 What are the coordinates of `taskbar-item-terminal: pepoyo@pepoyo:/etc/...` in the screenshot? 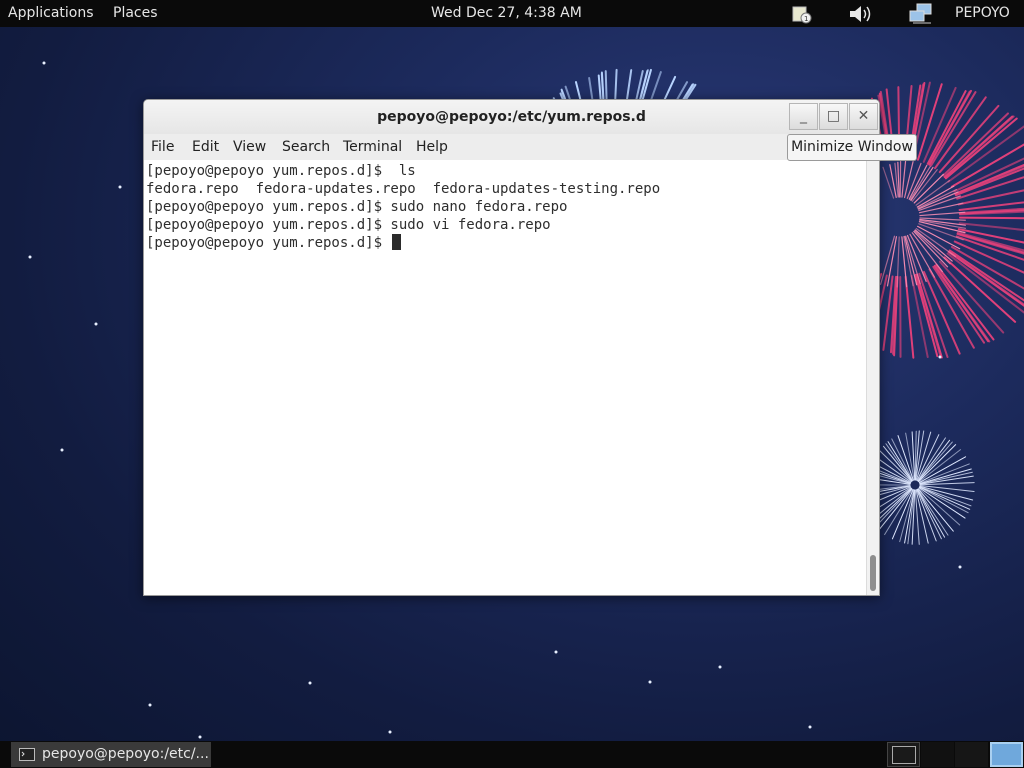 It's located at (111, 754).